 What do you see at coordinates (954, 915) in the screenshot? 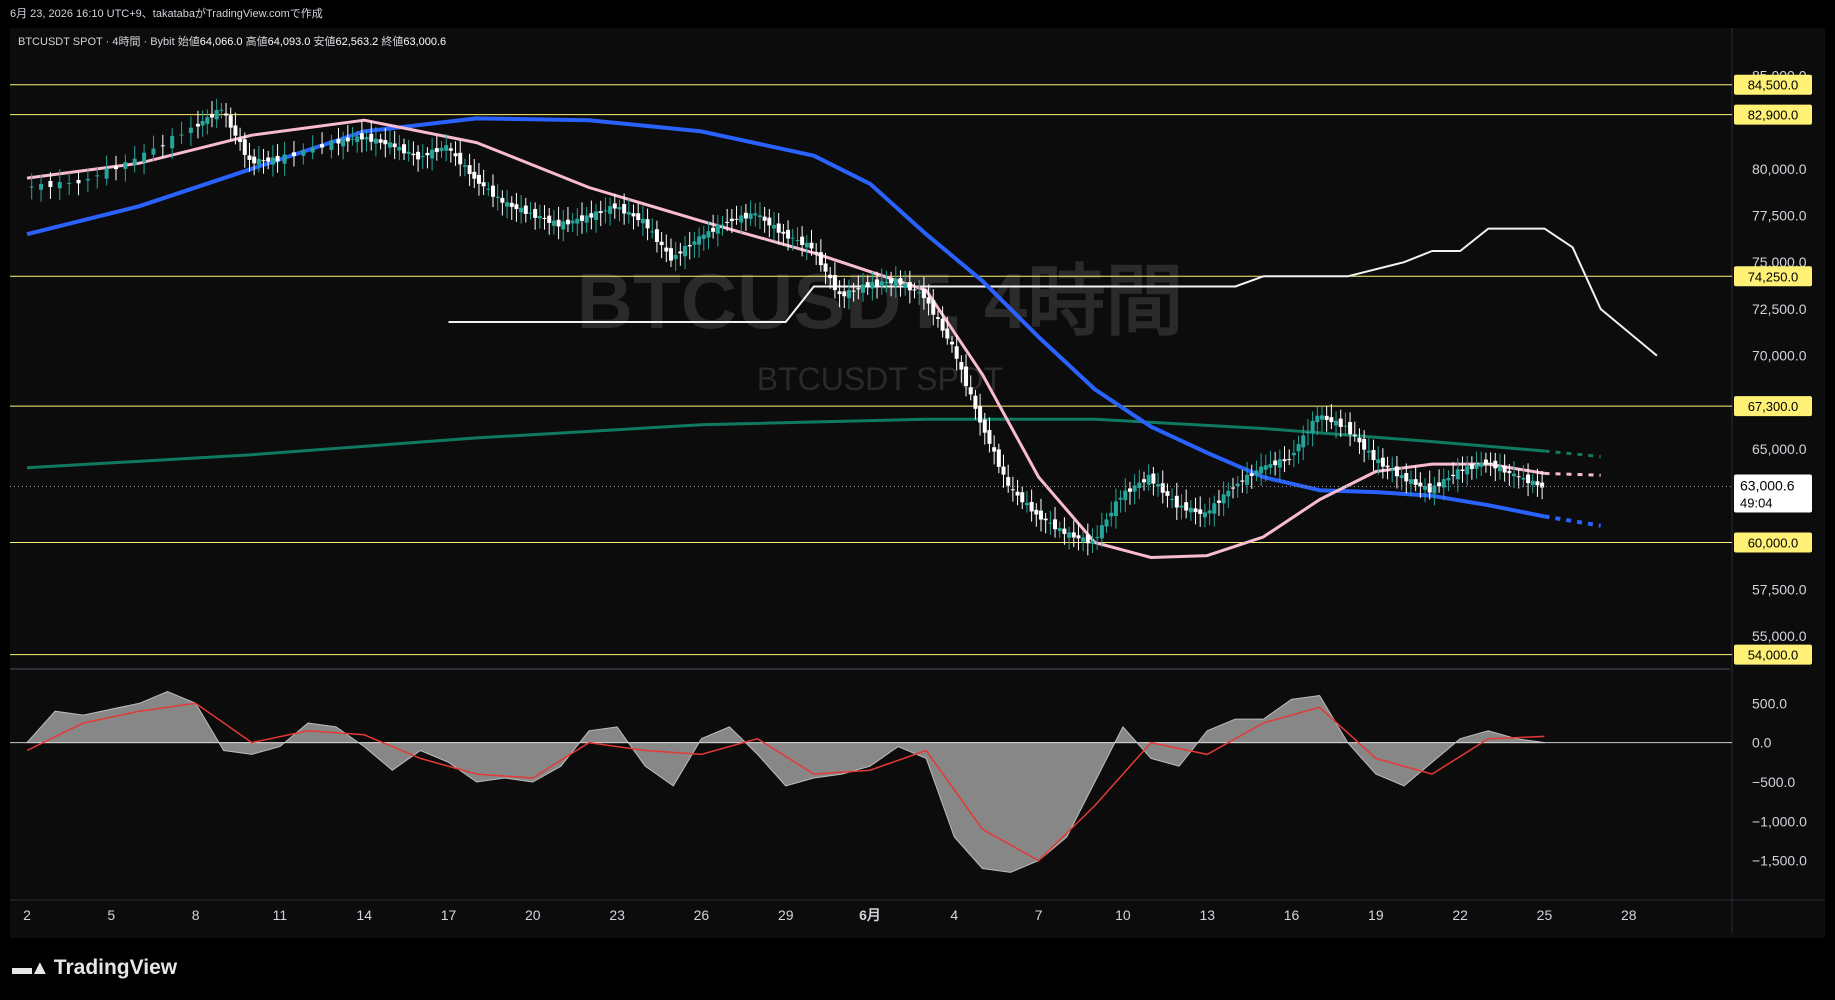
I see `time-axis-label: 4` at bounding box center [954, 915].